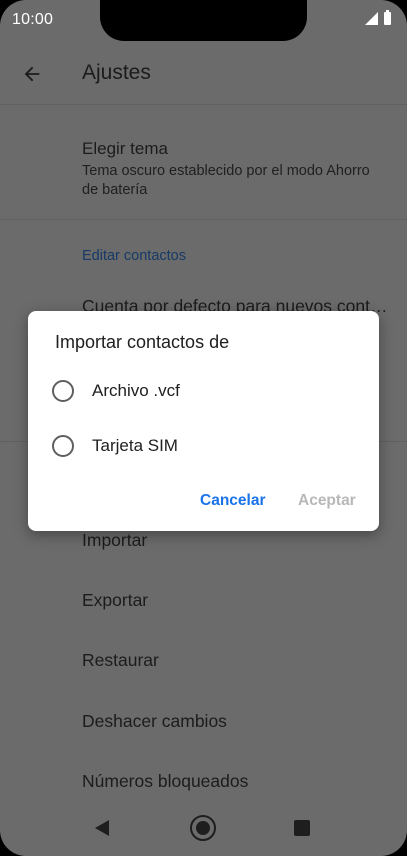  Describe the element at coordinates (142, 342) in the screenshot. I see `dialog-title: Importar contactos de` at that location.